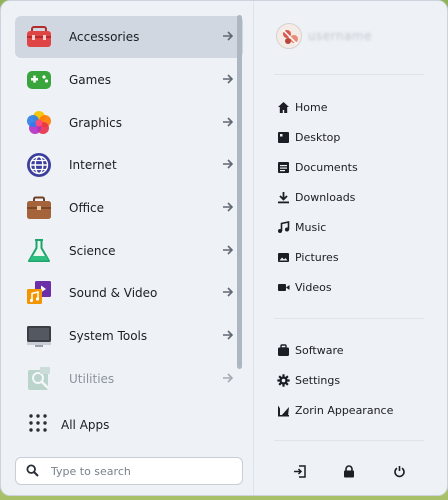  What do you see at coordinates (283, 287) in the screenshot?
I see `videos-icon` at bounding box center [283, 287].